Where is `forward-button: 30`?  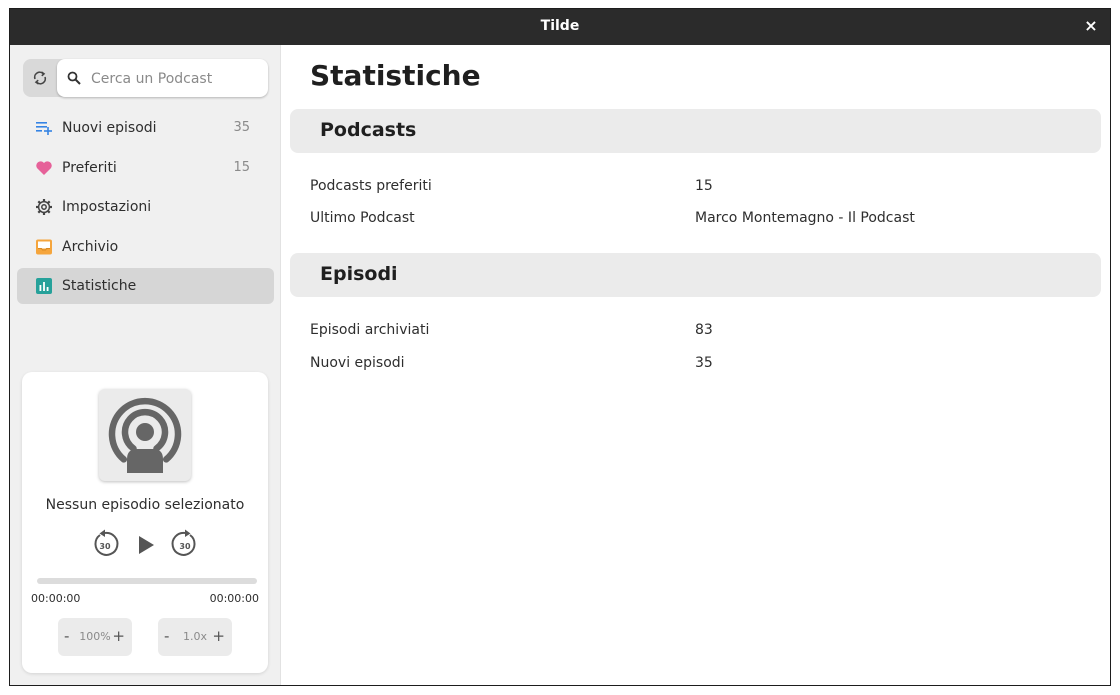 forward-button: 30 is located at coordinates (185, 544).